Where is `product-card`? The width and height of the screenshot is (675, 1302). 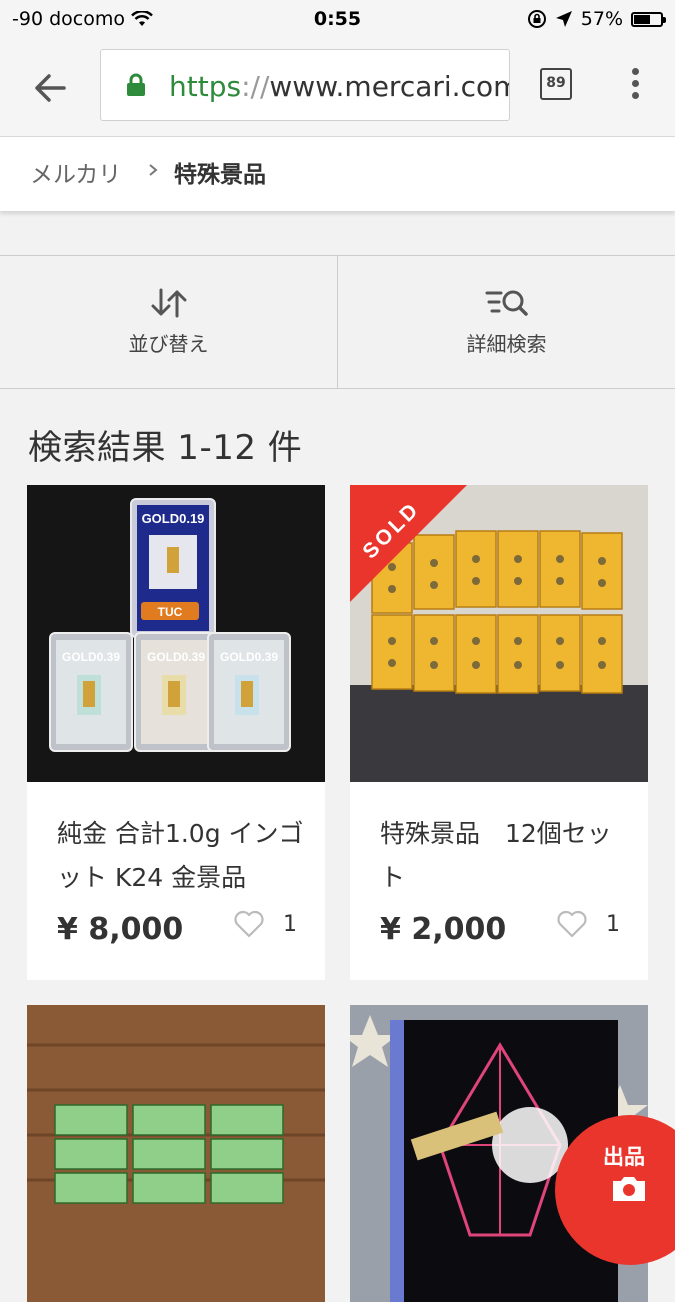
product-card is located at coordinates (176, 1153).